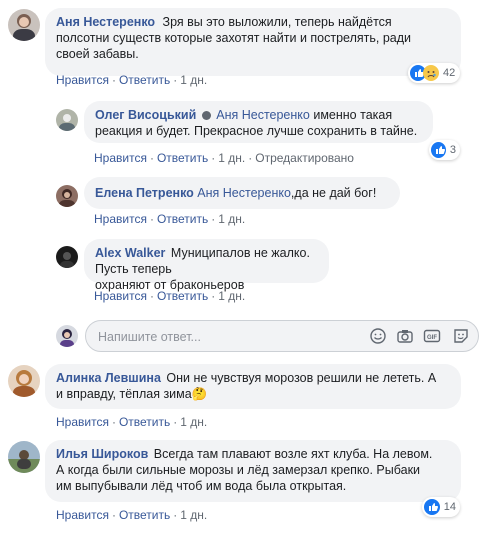 The width and height of the screenshot is (488, 534). Describe the element at coordinates (144, 193) in the screenshot. I see `comment-author: Елена Петренко` at that location.